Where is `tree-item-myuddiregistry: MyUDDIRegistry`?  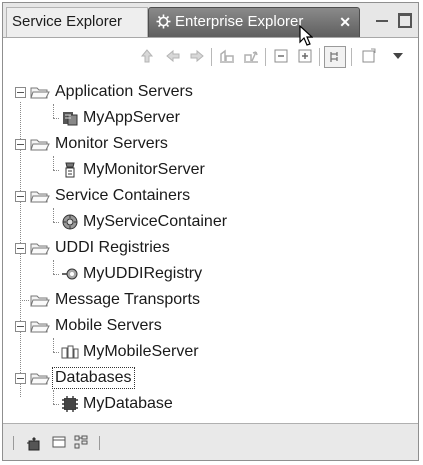
tree-item-myuddiregistry: MyUDDIRegistry is located at coordinates (203, 274).